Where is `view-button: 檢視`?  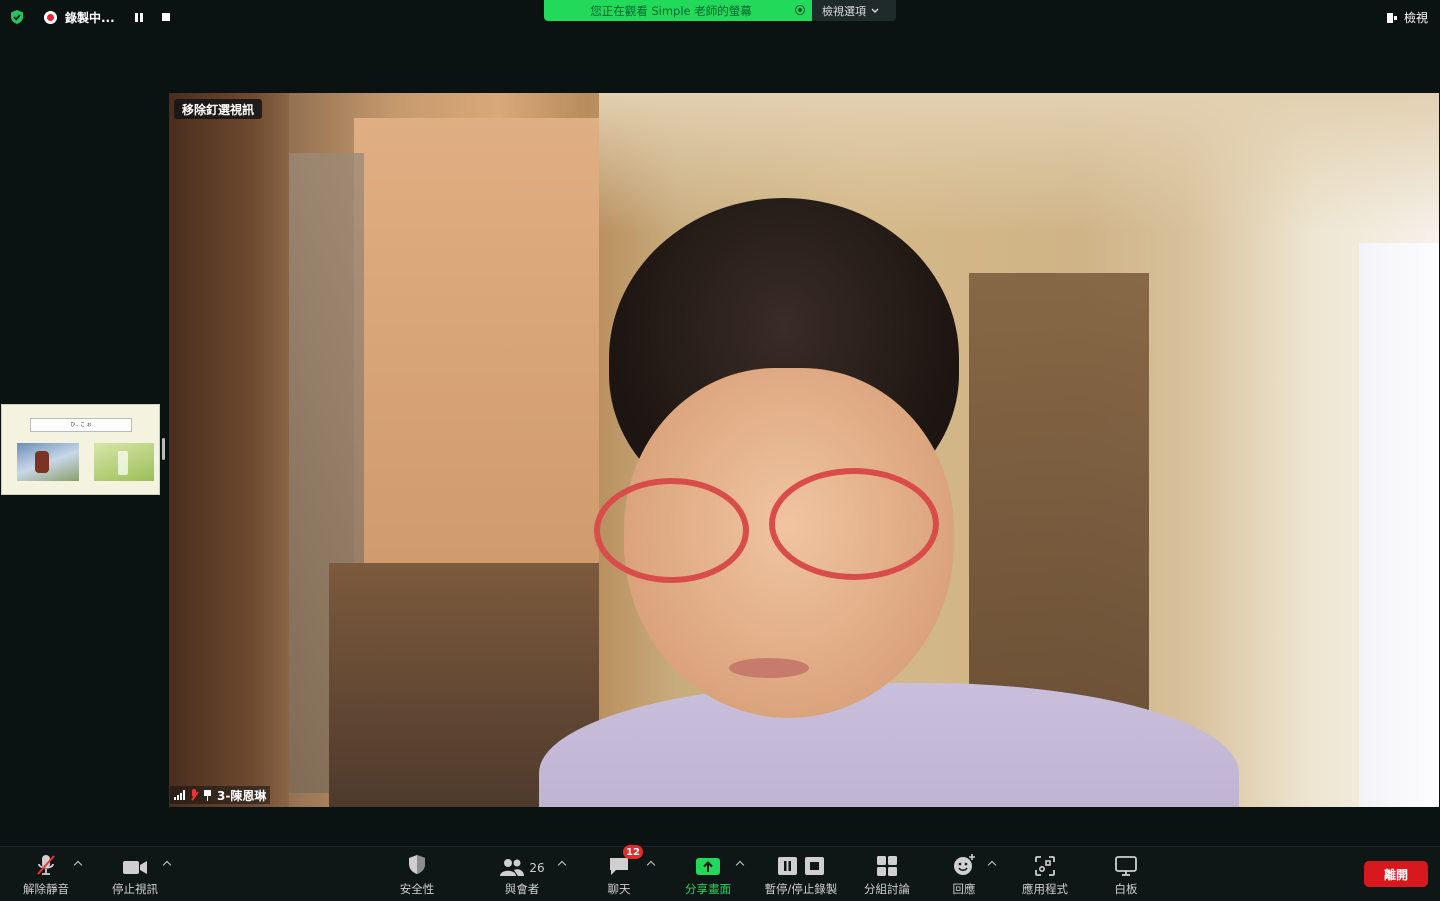 view-button: 檢視 is located at coordinates (1407, 17).